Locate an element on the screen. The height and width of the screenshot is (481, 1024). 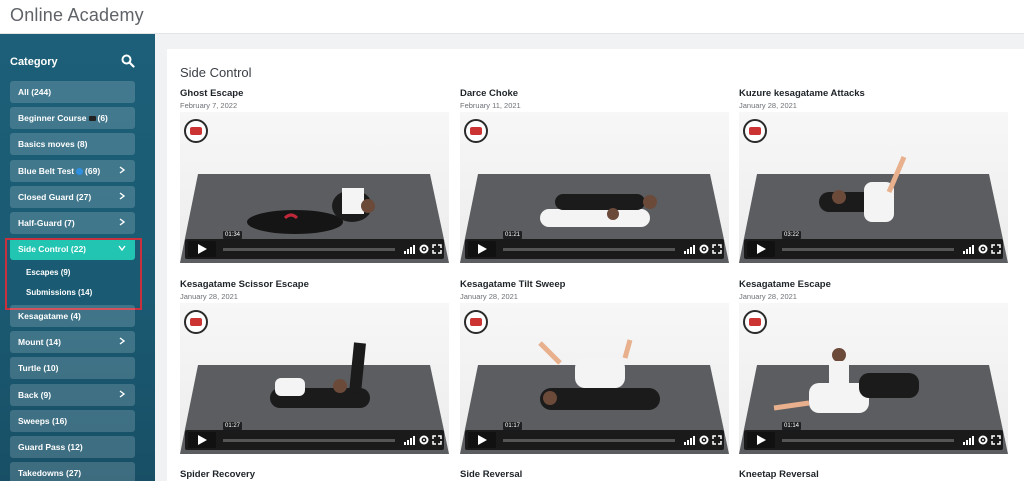
category-blue-belt-test: Blue Belt Test (69) is located at coordinates (72, 171).